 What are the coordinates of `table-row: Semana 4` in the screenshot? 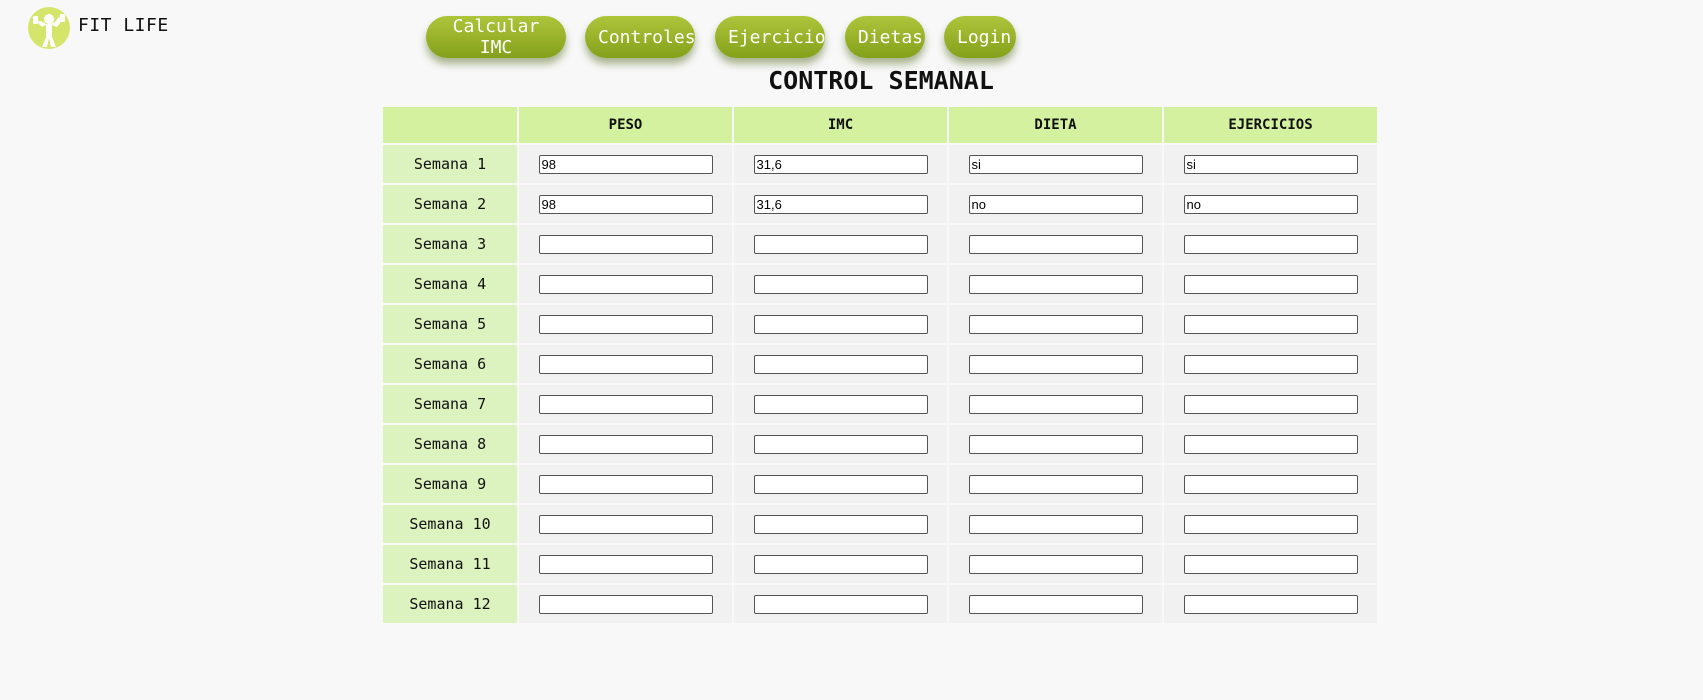 It's located at (880, 284).